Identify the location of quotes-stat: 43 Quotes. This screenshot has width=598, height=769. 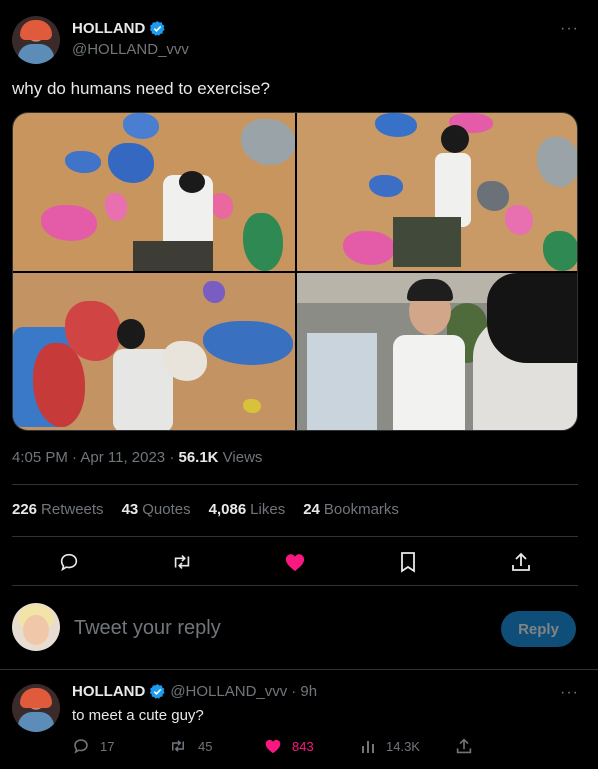
(156, 509).